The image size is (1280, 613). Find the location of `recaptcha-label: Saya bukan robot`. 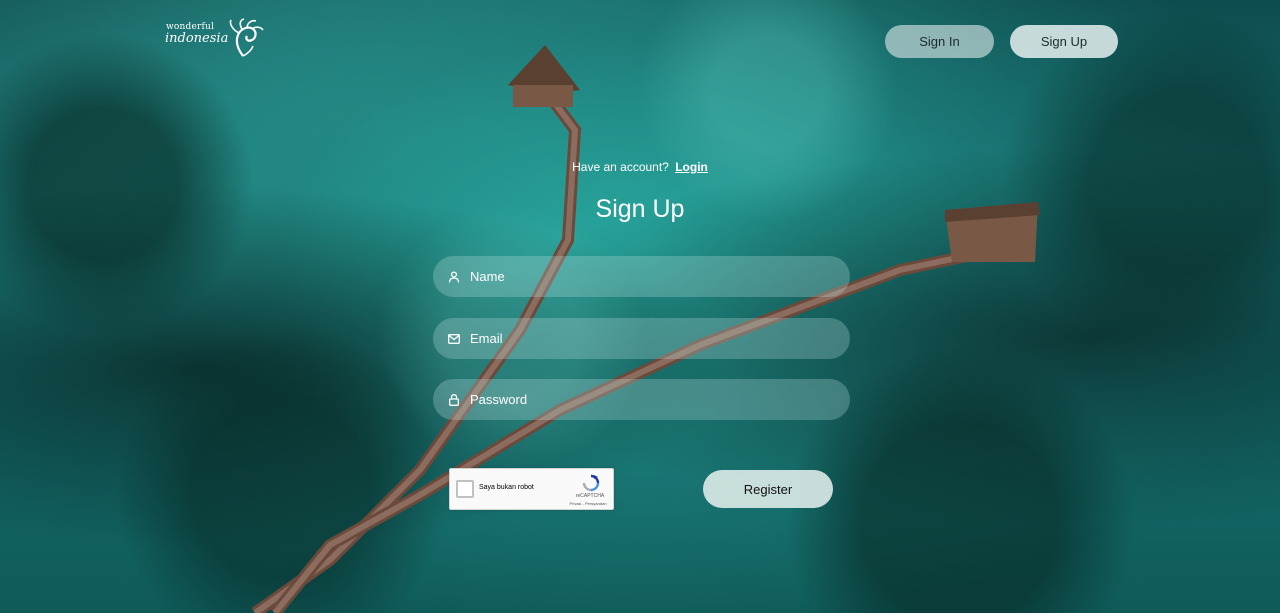

recaptcha-label: Saya bukan robot is located at coordinates (506, 487).